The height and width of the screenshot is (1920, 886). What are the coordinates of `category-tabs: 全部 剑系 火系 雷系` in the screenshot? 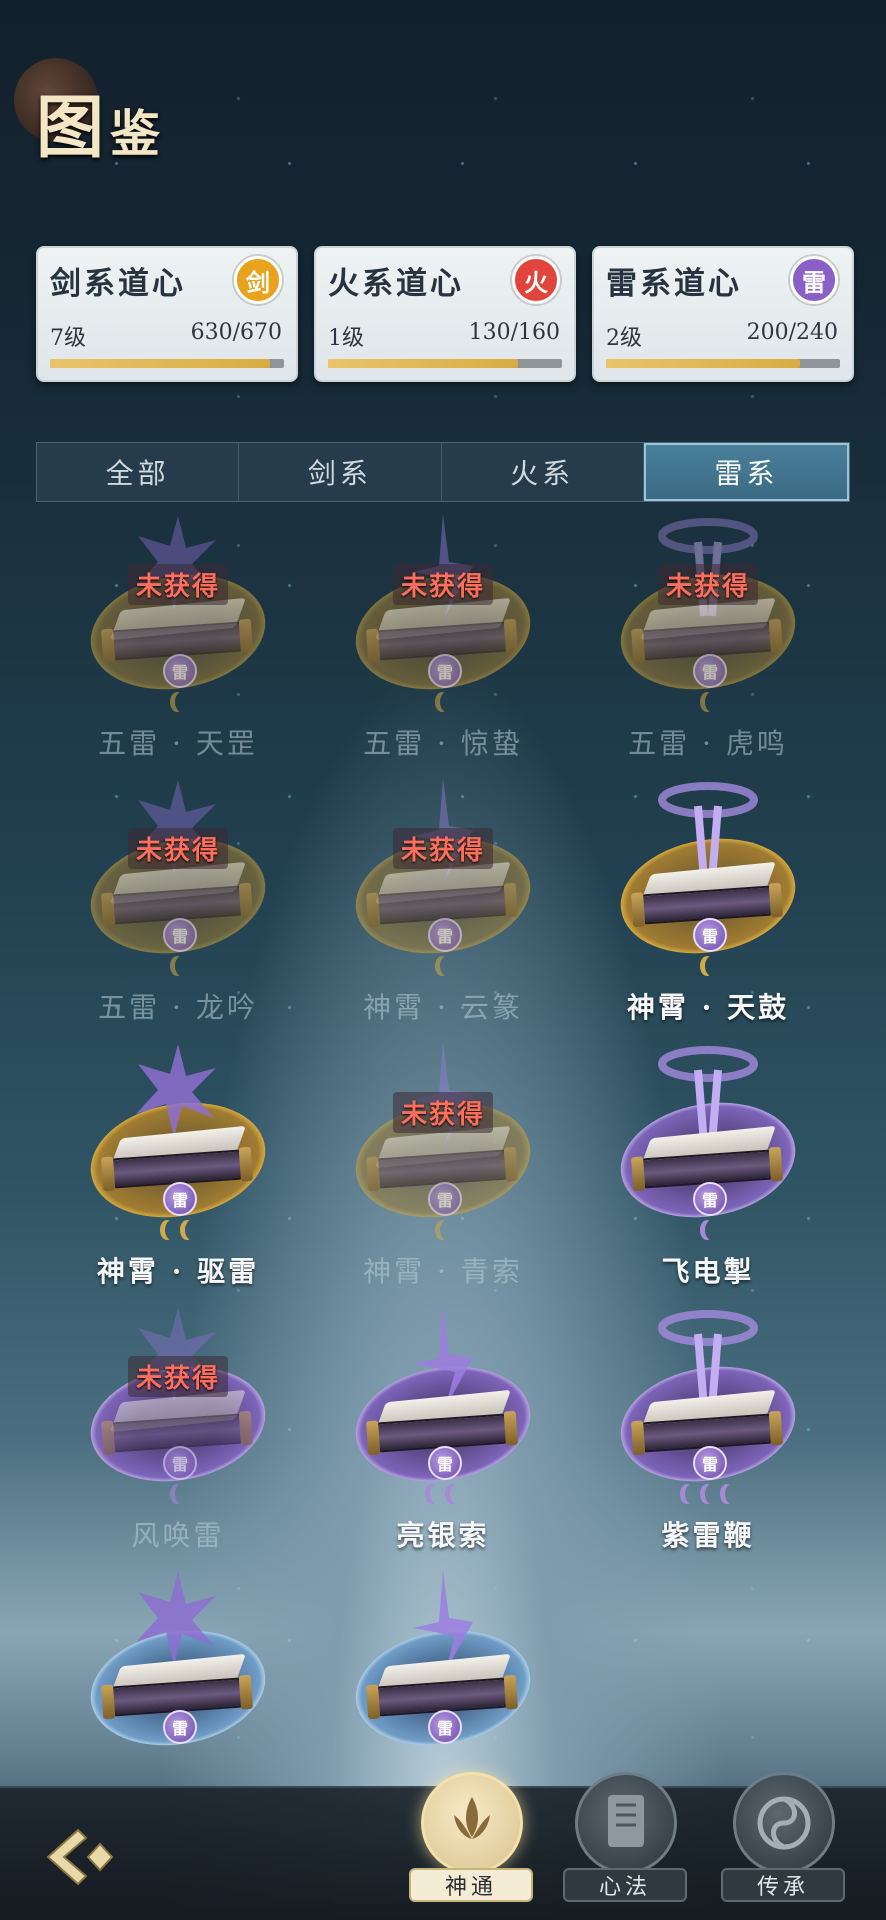 It's located at (443, 472).